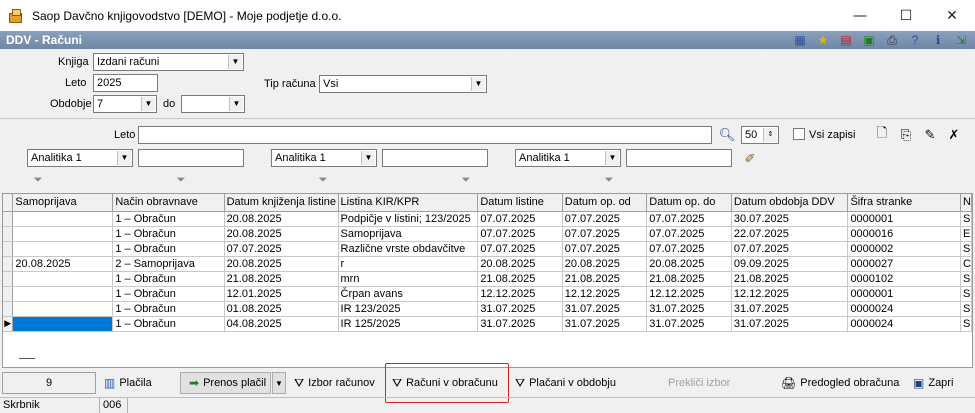  I want to click on analitika-3-input, so click(679, 158).